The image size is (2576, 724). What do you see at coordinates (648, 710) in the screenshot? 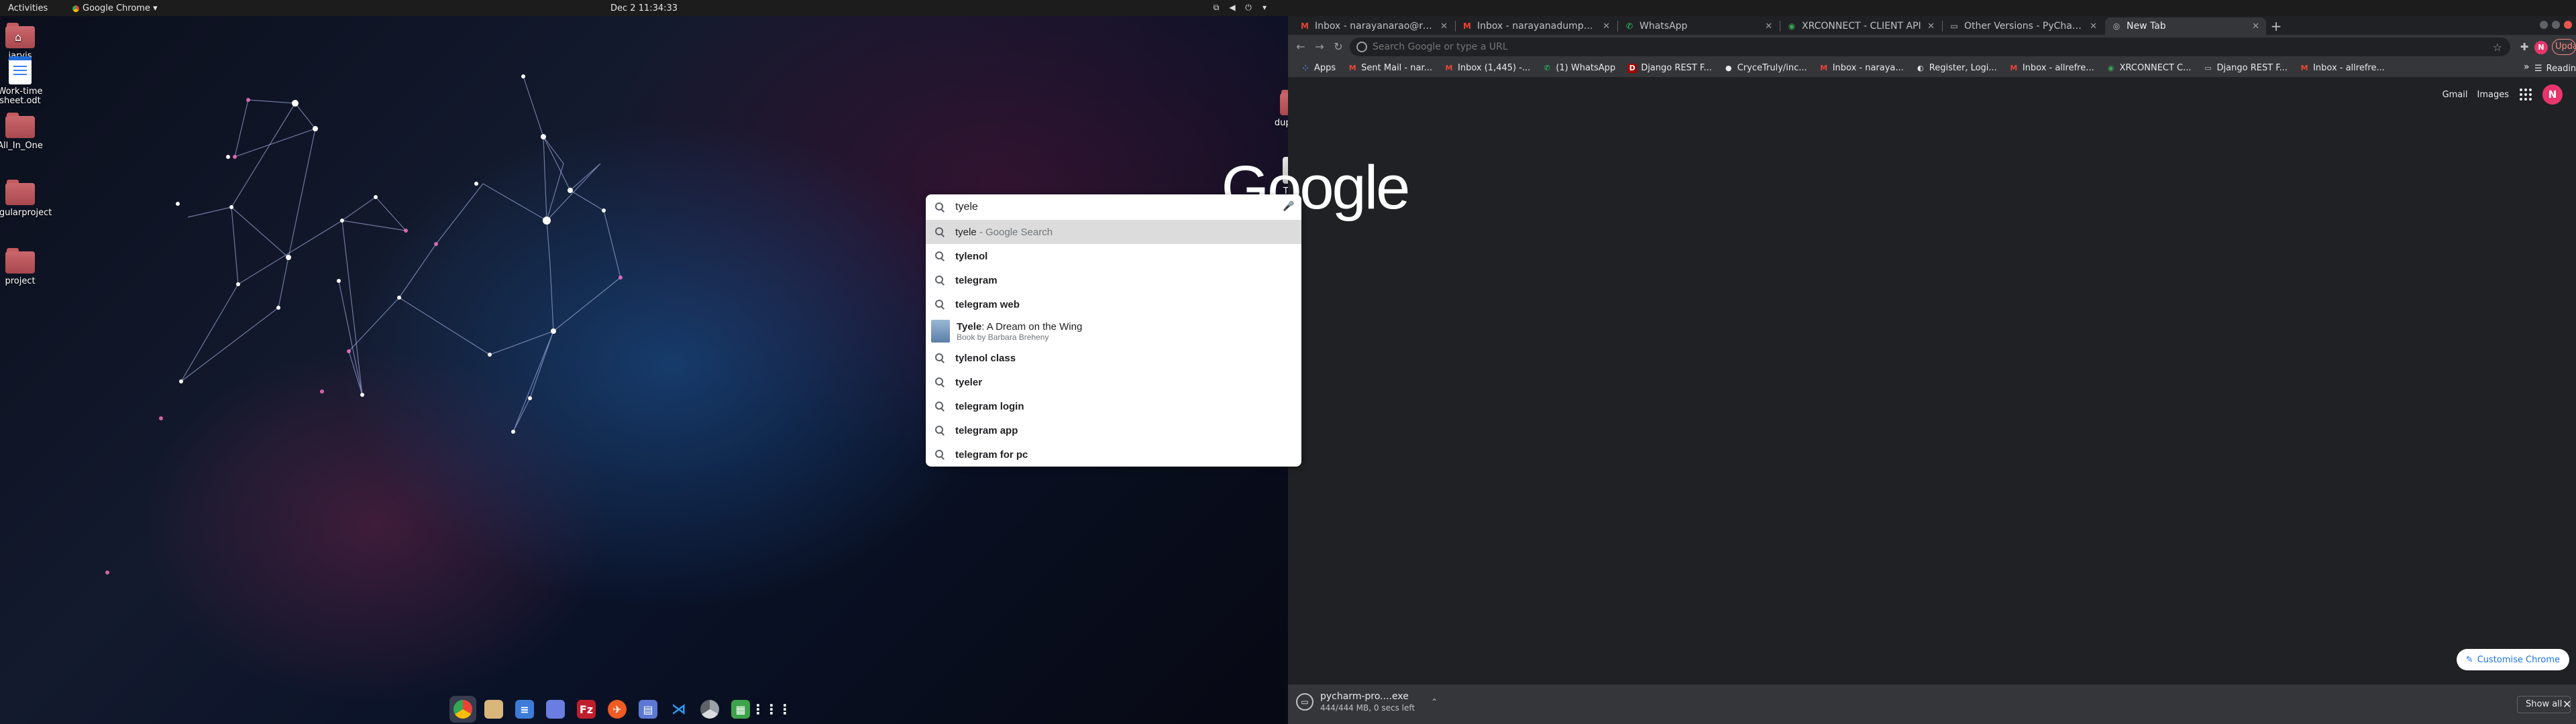
I see `dock-notes: ▤` at bounding box center [648, 710].